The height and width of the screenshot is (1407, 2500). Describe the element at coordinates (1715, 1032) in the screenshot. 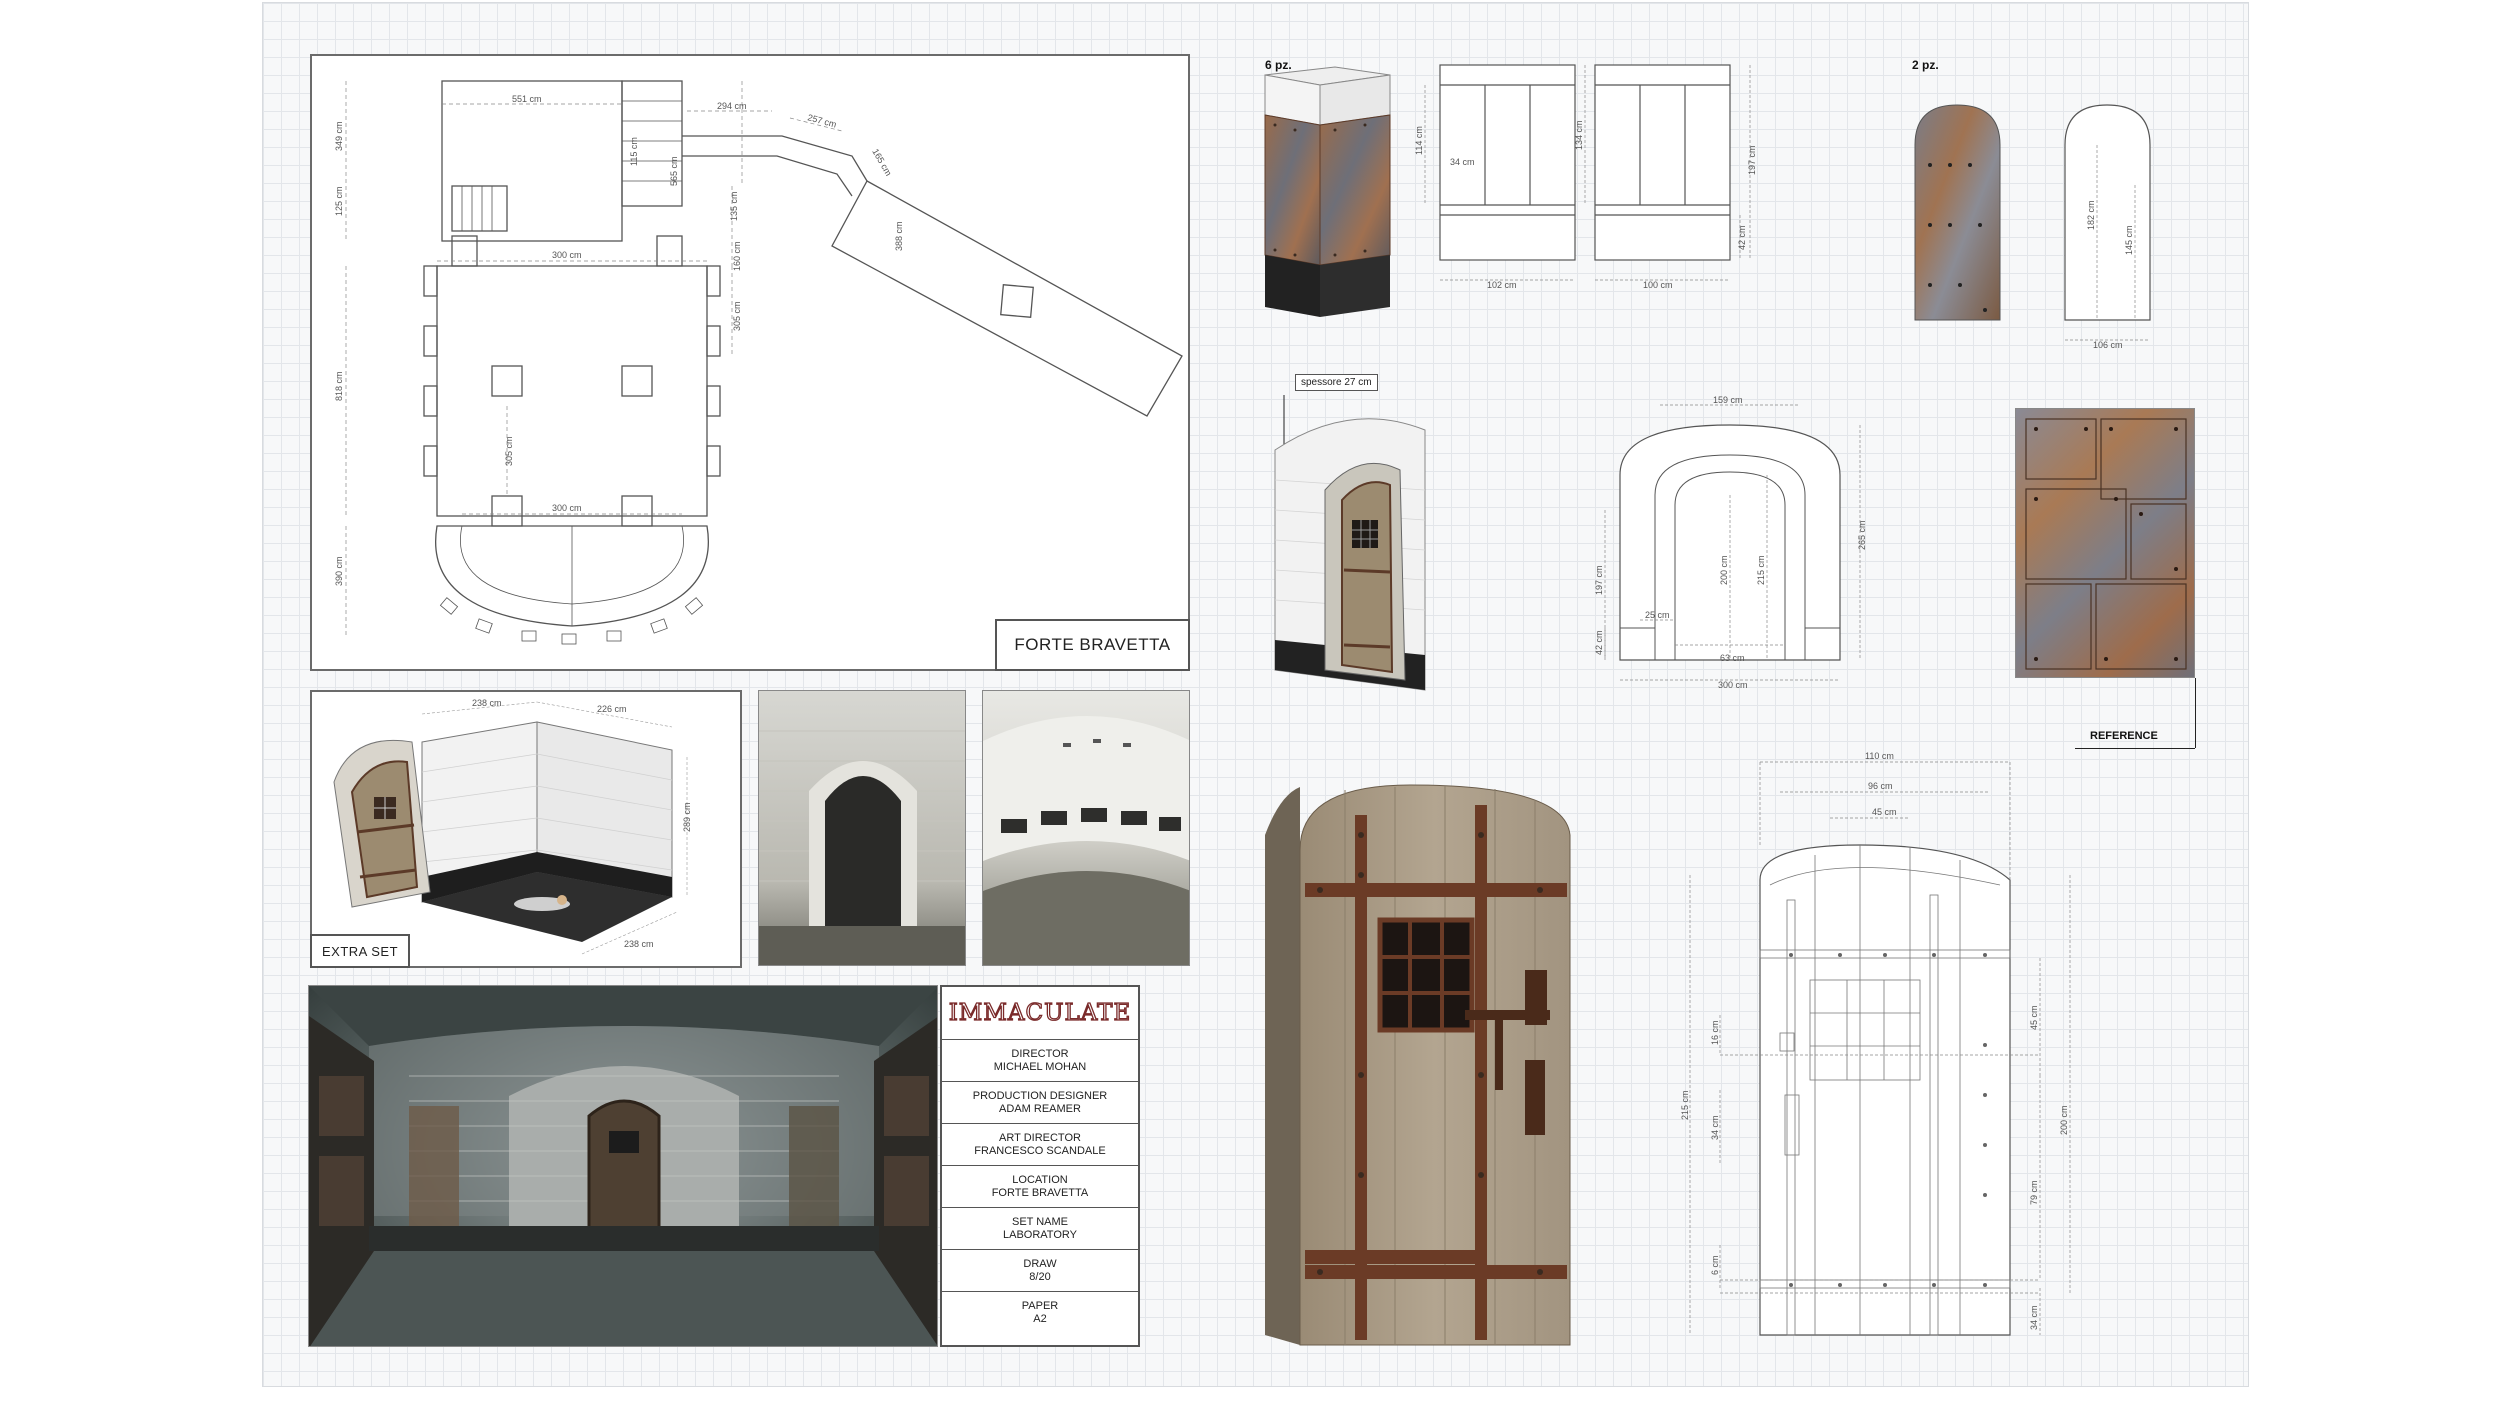

I see `svg-text: 16 cm` at that location.